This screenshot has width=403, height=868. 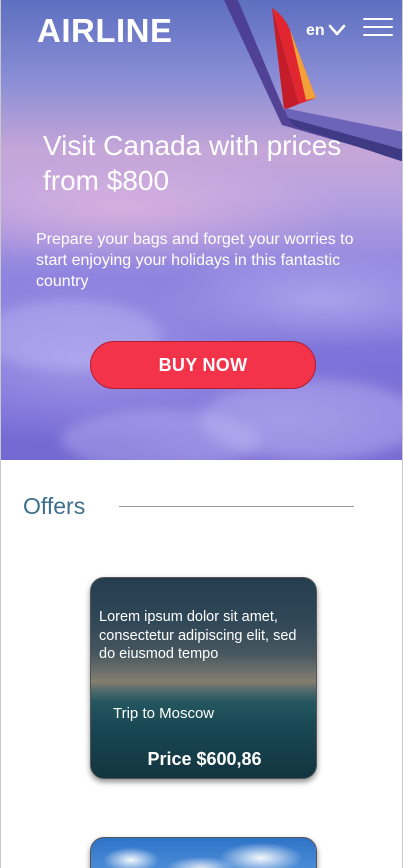 I want to click on hero-title: Visit Canada with prices from $800, so click(x=192, y=163).